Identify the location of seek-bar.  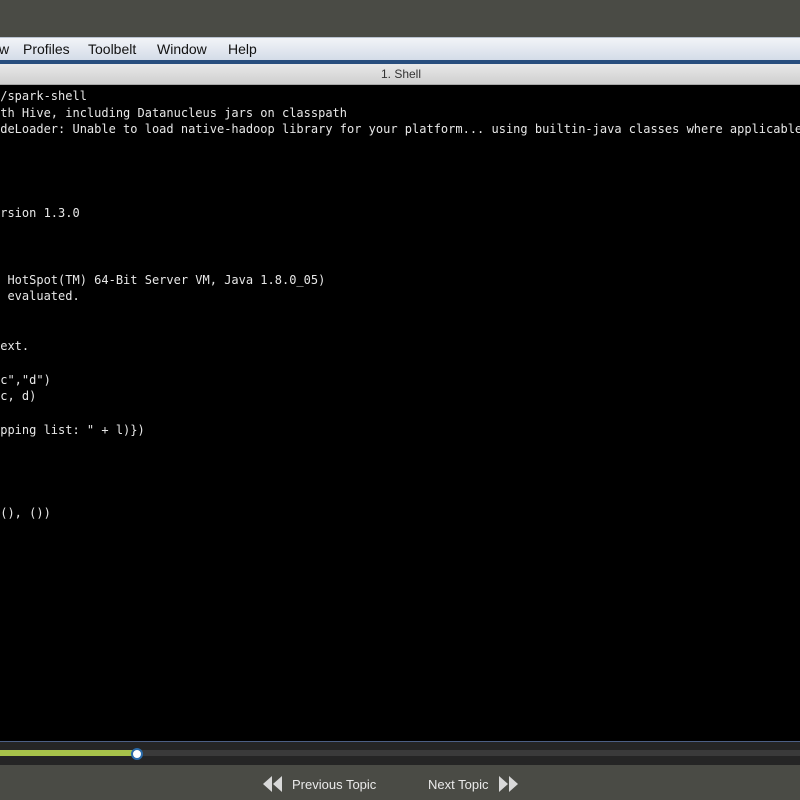
(400, 753).